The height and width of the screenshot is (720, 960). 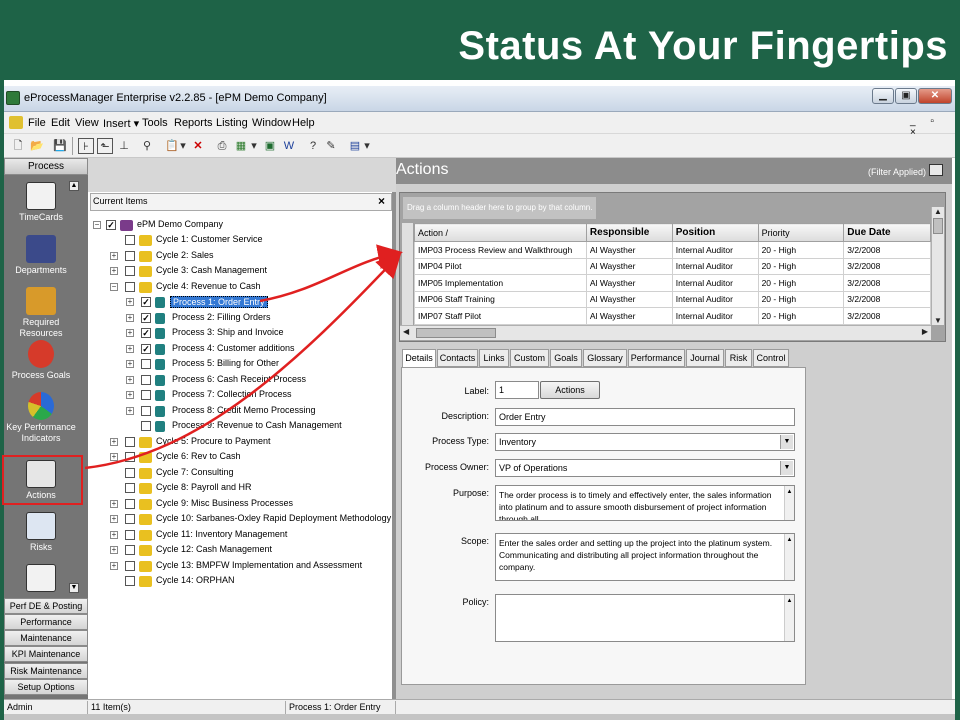 I want to click on tab-journal: Journal, so click(x=705, y=358).